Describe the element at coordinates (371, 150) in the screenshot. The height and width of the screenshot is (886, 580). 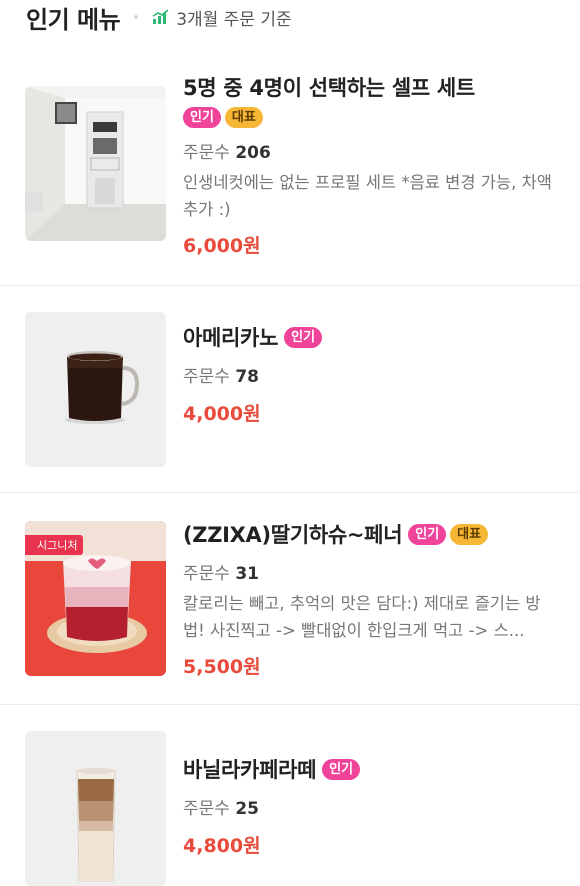
I see `order-count: 주문수 206` at that location.